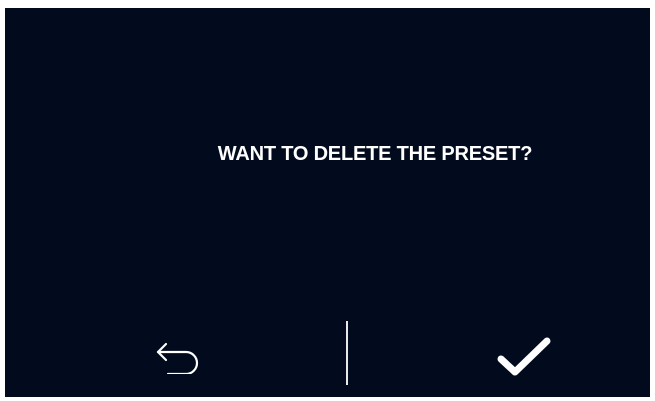  I want to click on confirm-button, so click(524, 359).